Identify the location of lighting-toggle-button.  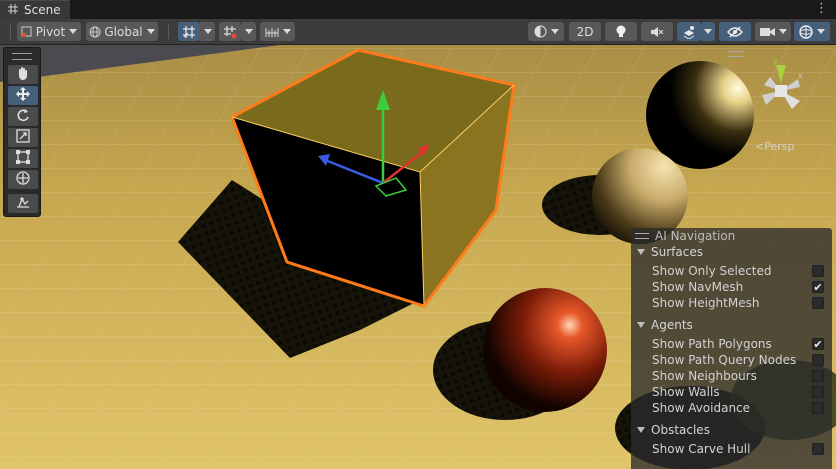
(621, 31).